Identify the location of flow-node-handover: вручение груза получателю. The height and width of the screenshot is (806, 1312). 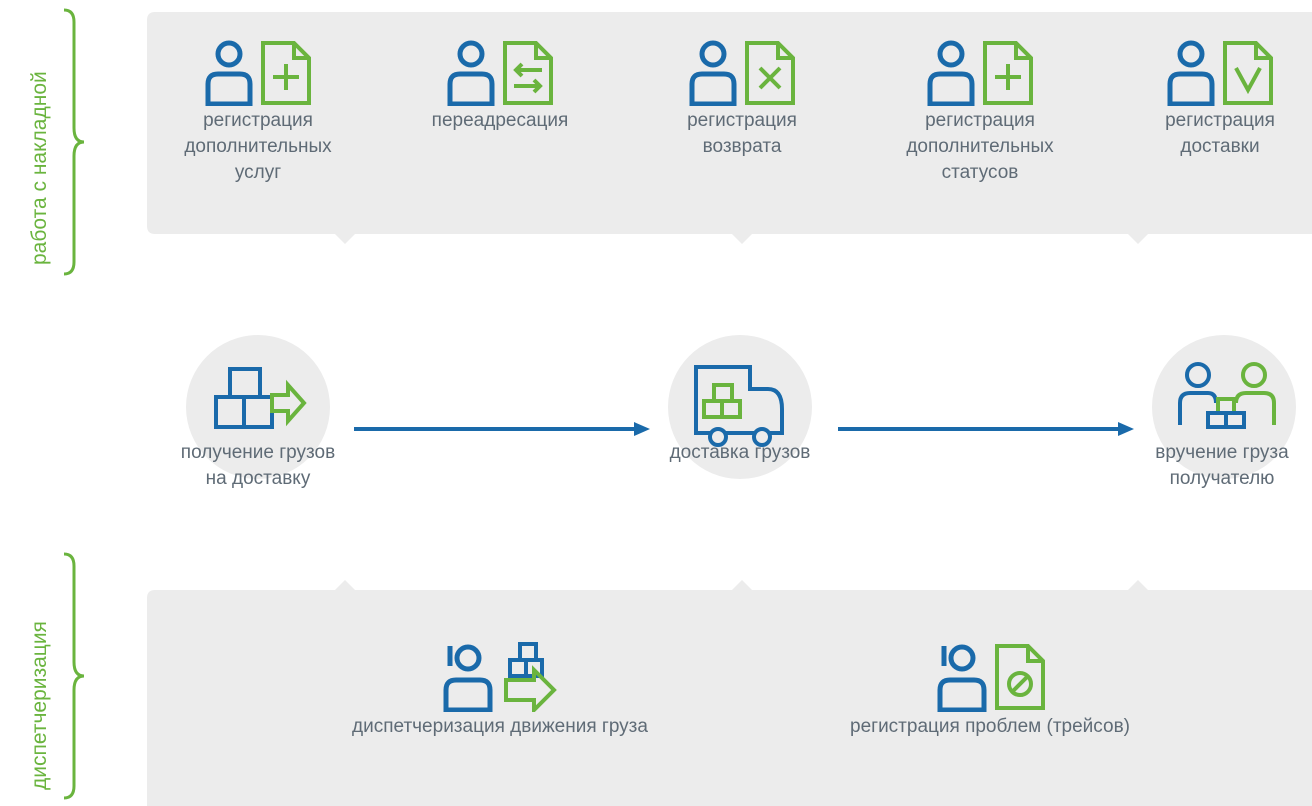
(1207, 466).